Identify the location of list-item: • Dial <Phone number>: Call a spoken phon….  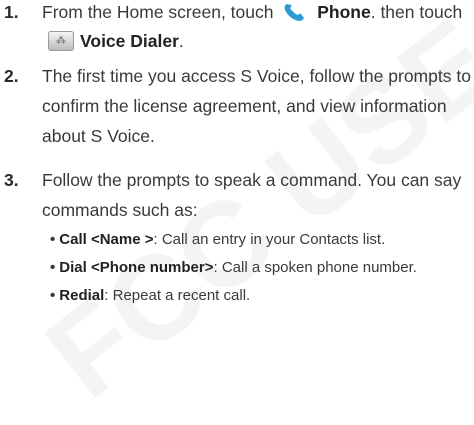
(233, 268).